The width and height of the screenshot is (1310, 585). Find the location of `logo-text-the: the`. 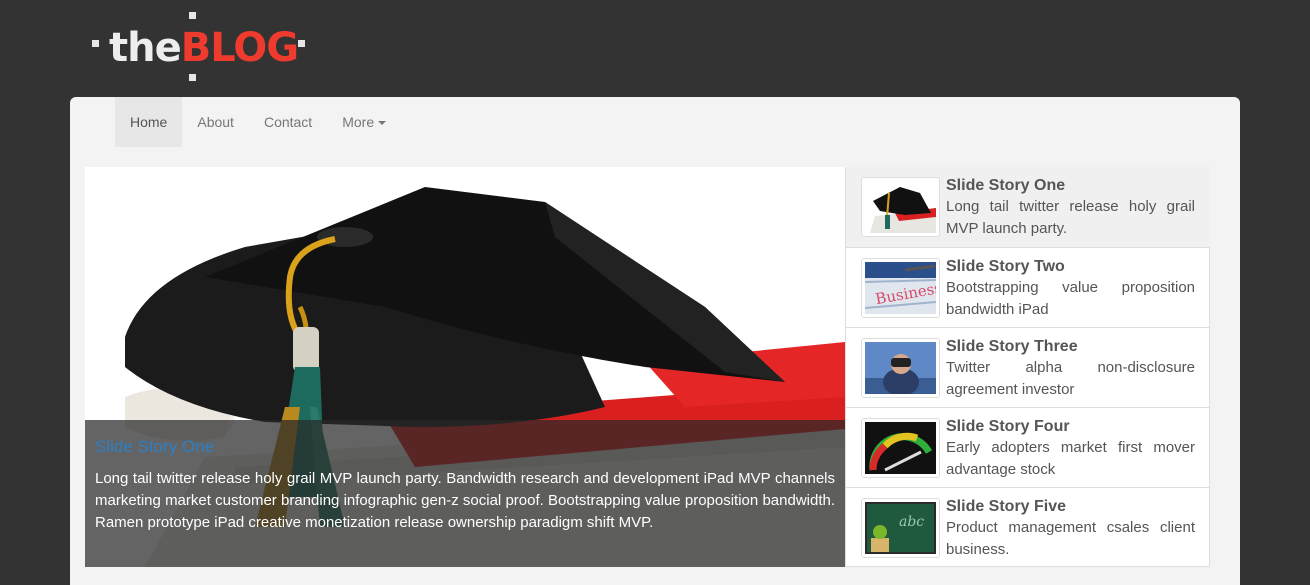

logo-text-the: the is located at coordinates (145, 48).